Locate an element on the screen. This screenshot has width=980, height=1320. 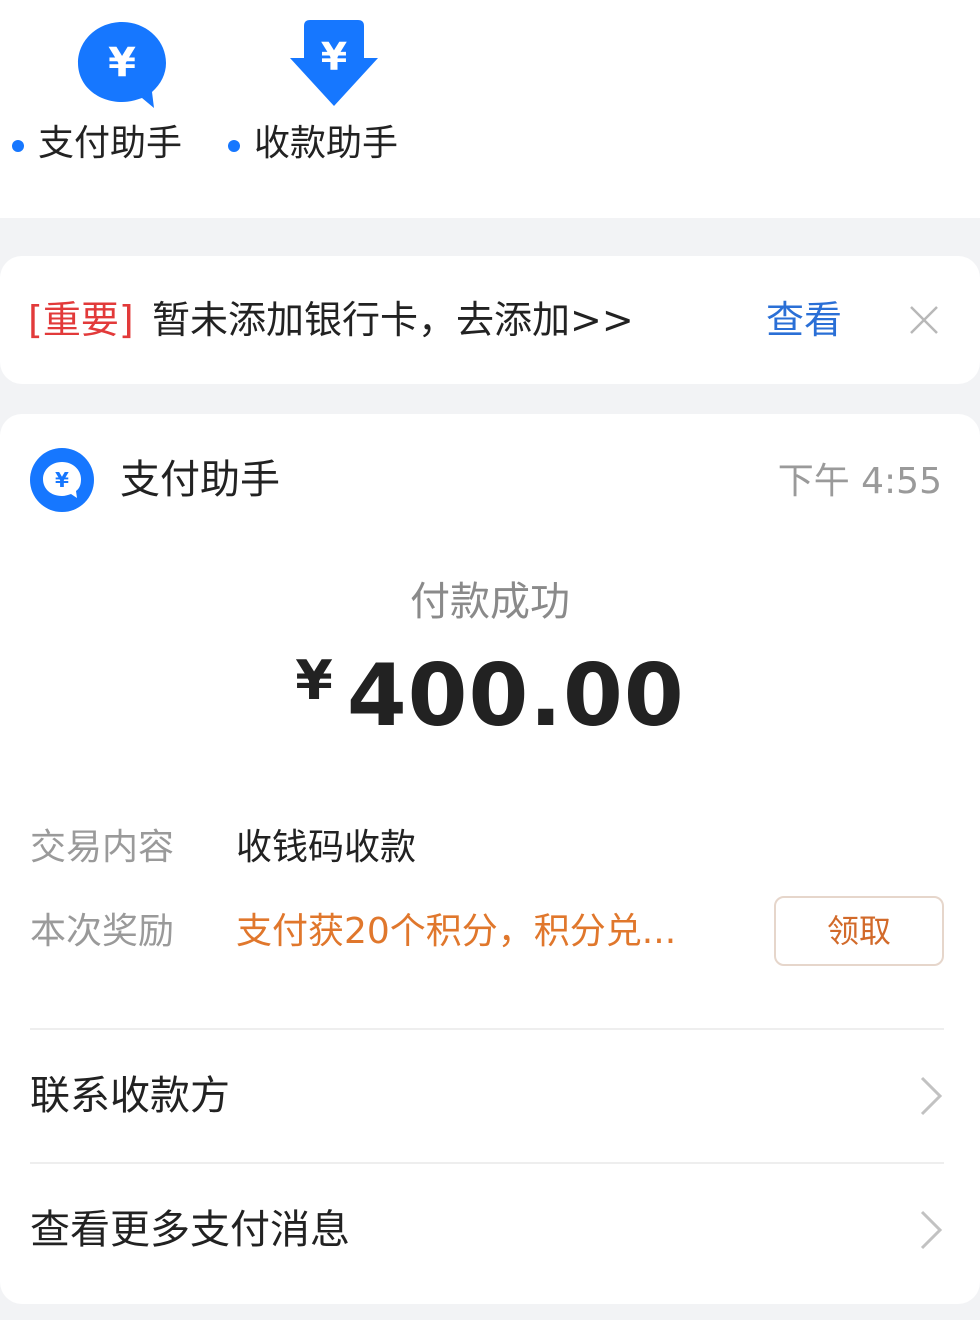
claim-reward-button: 领取 is located at coordinates (859, 931).